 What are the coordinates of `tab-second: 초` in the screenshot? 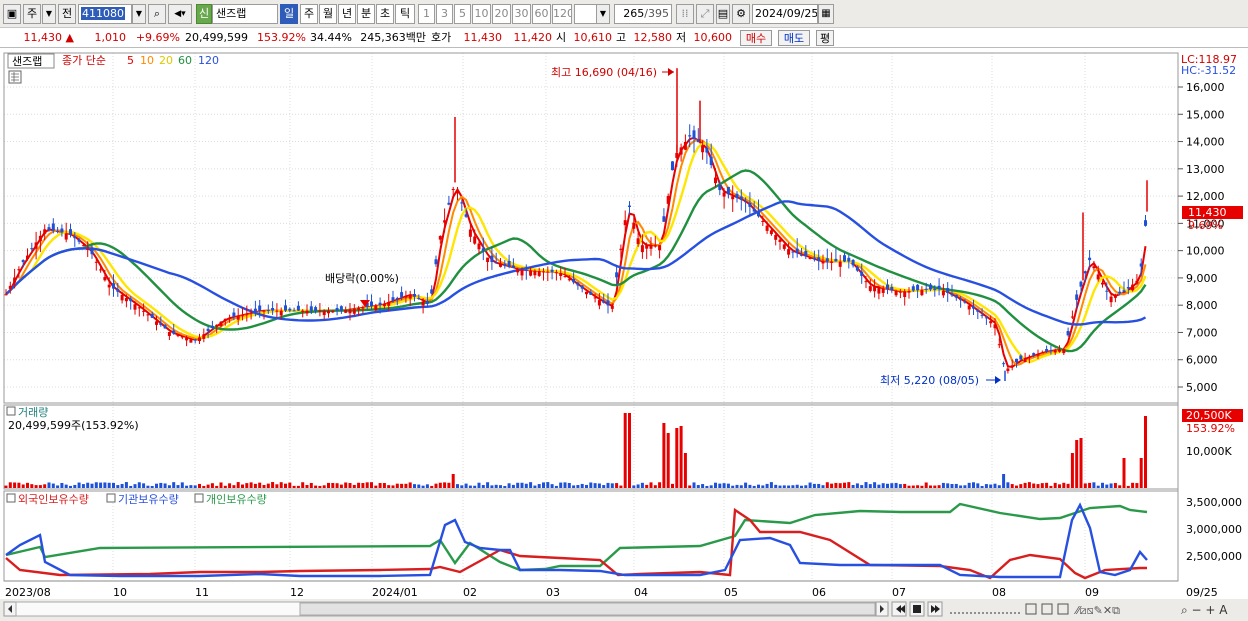 It's located at (385, 14).